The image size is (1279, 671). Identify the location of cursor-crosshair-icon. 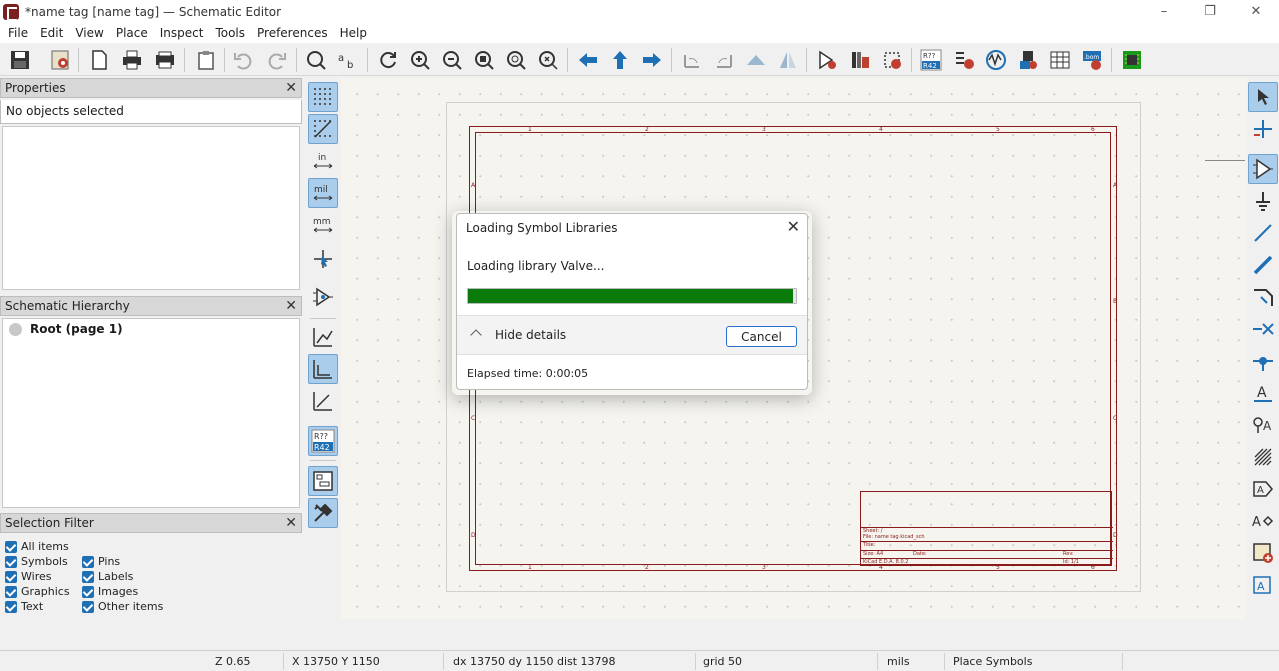
(323, 259).